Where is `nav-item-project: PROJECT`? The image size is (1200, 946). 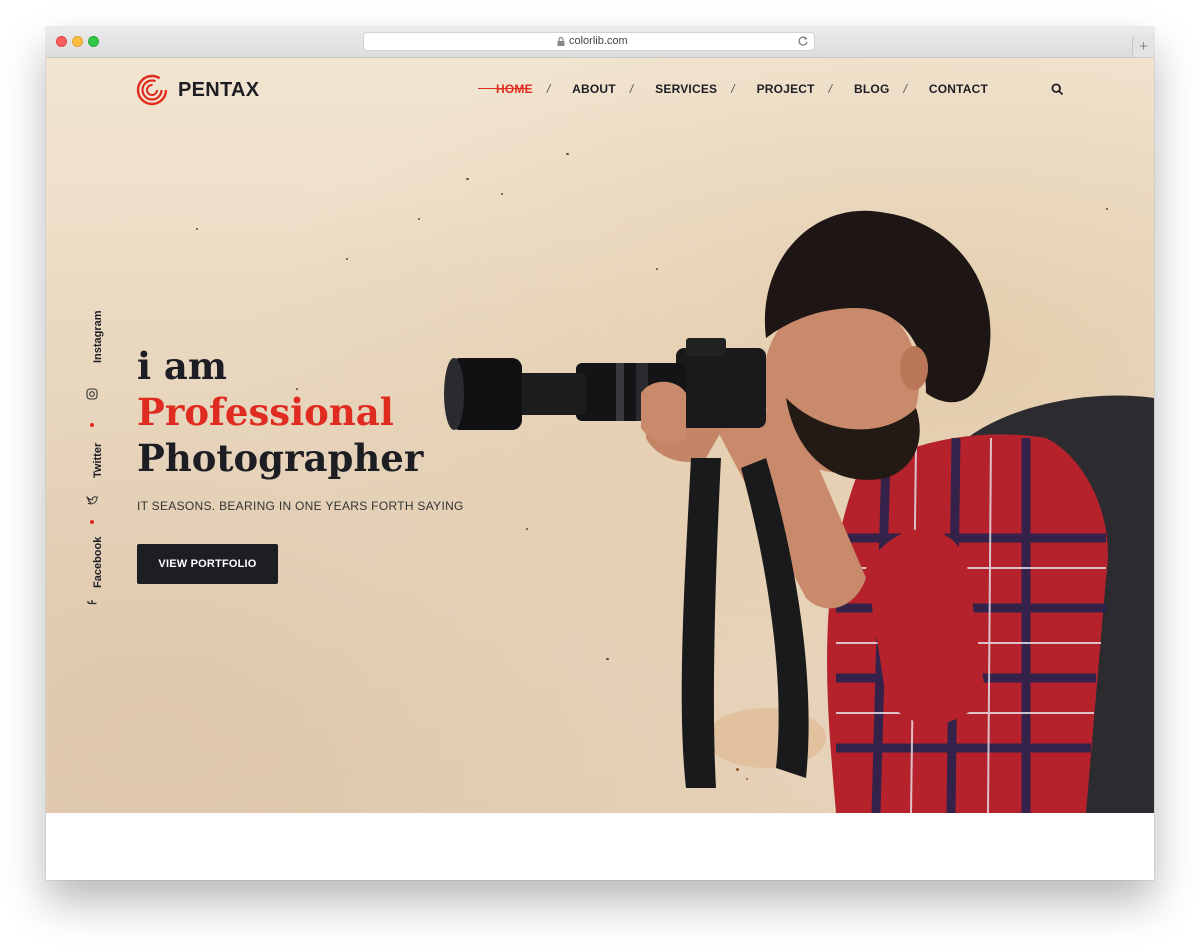
nav-item-project: PROJECT is located at coordinates (786, 89).